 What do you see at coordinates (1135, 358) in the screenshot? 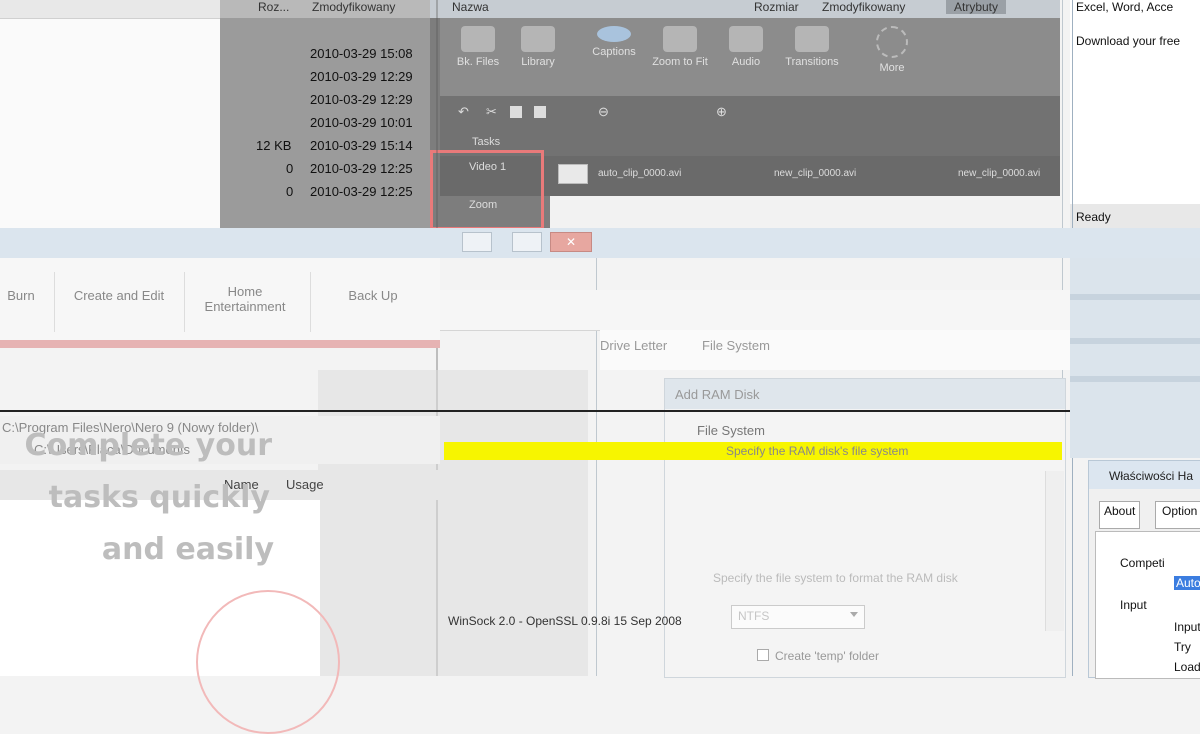
I see `right-window-stack` at bounding box center [1135, 358].